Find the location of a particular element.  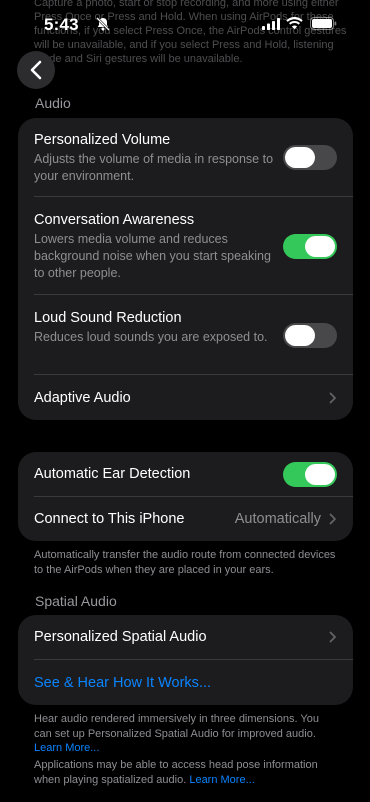

loud-sound-reduction-toggle is located at coordinates (310, 335).